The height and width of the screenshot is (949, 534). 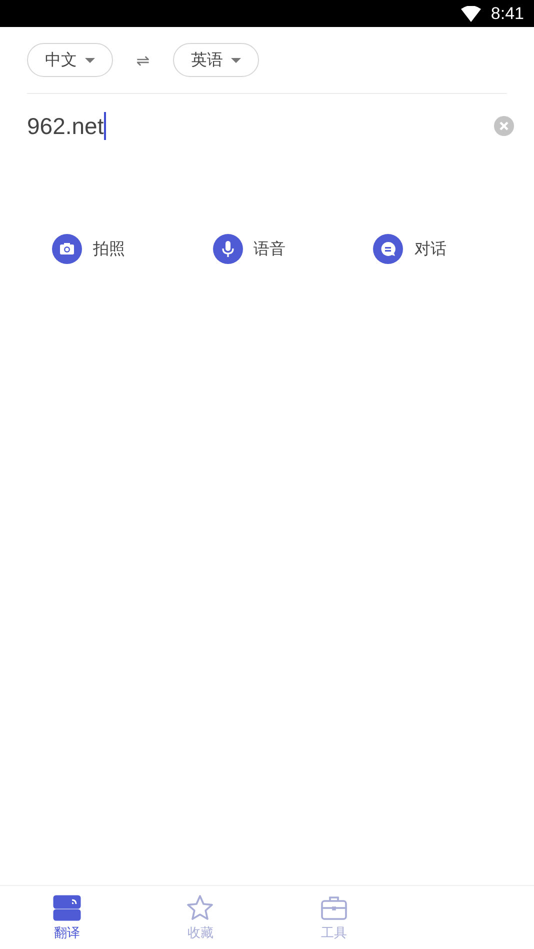 I want to click on clock-time: 8:41, so click(x=507, y=14).